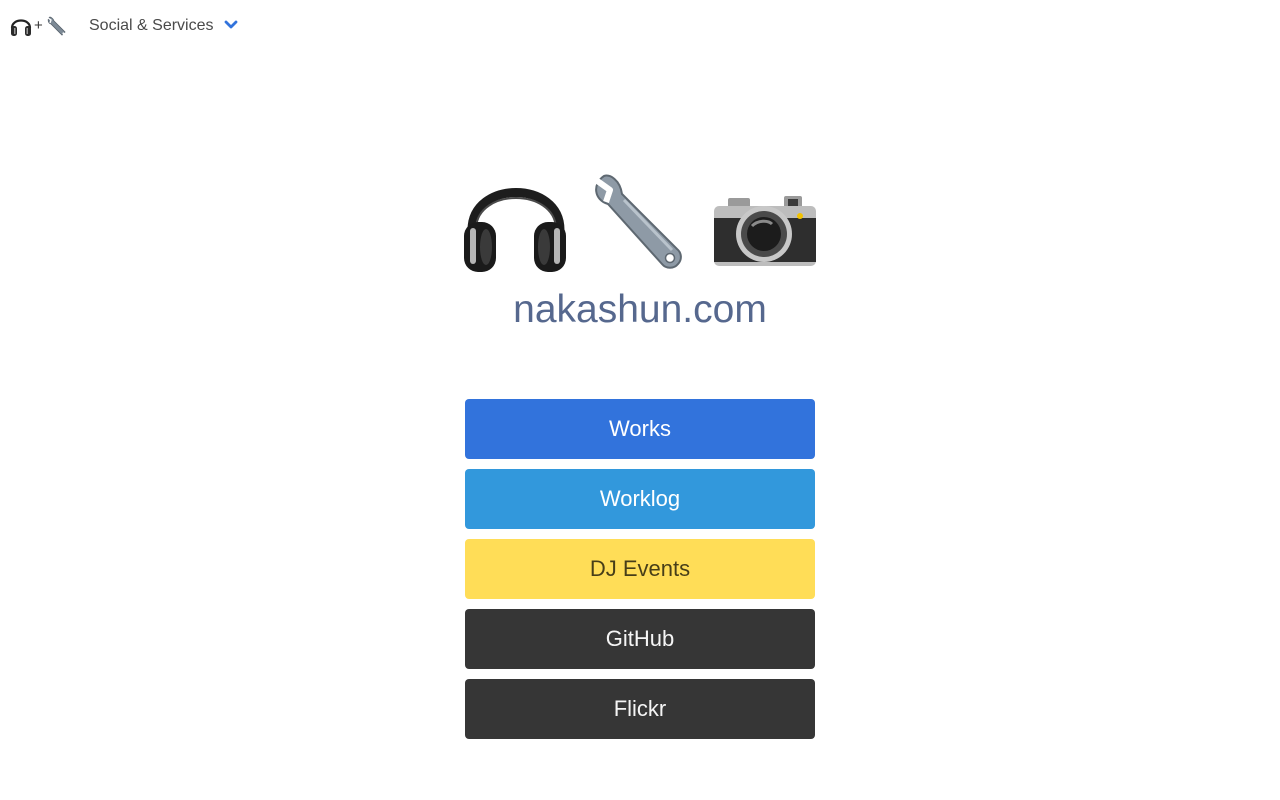 The width and height of the screenshot is (1280, 800). Describe the element at coordinates (640, 639) in the screenshot. I see `github-button: GitHub` at that location.